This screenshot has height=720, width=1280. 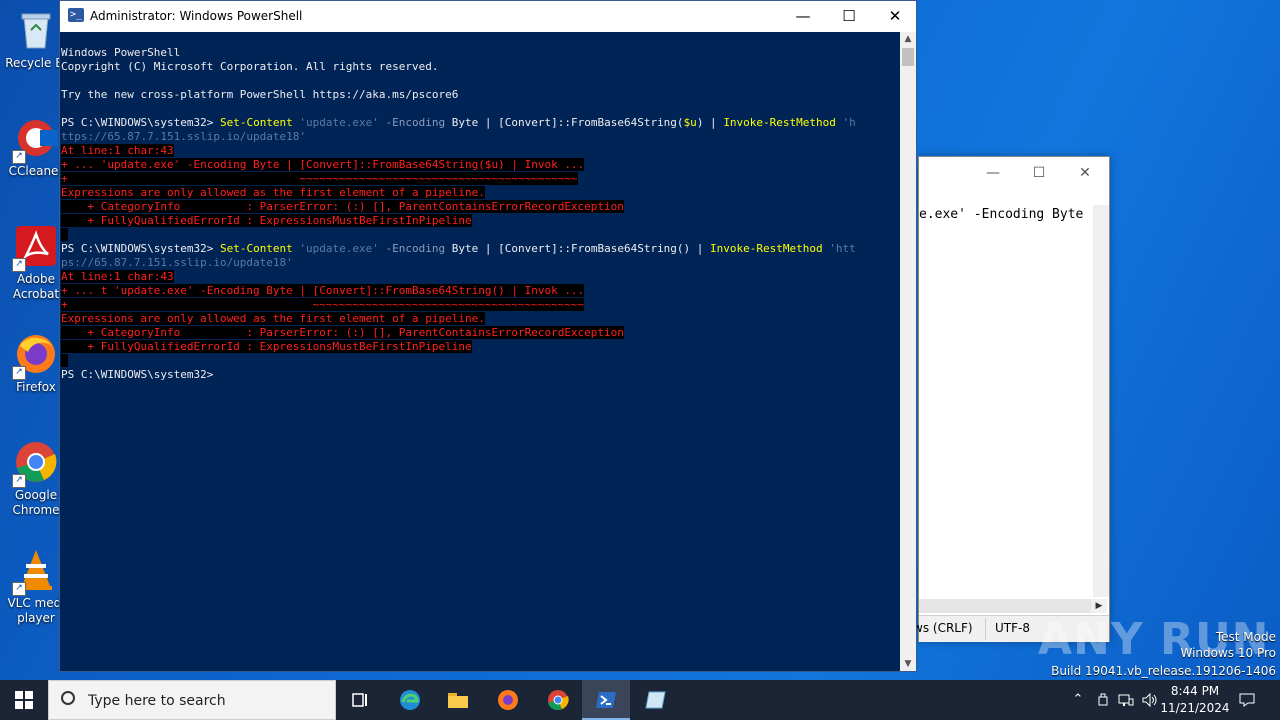 I want to click on final-prompt: PS C:\WINDOWS\system32>, so click(x=480, y=375).